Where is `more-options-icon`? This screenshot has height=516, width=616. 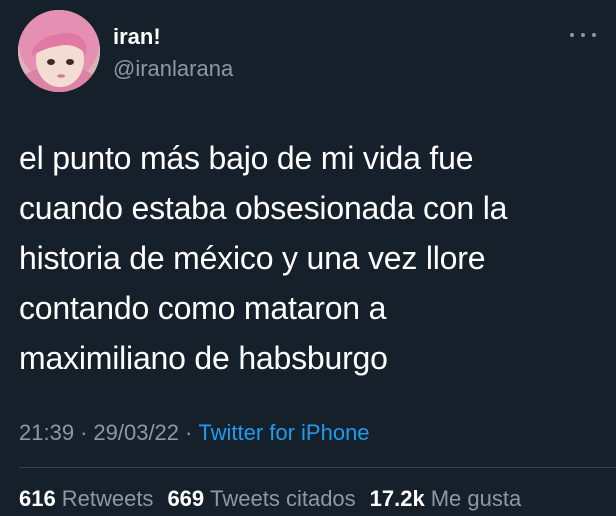 more-options-icon is located at coordinates (583, 35).